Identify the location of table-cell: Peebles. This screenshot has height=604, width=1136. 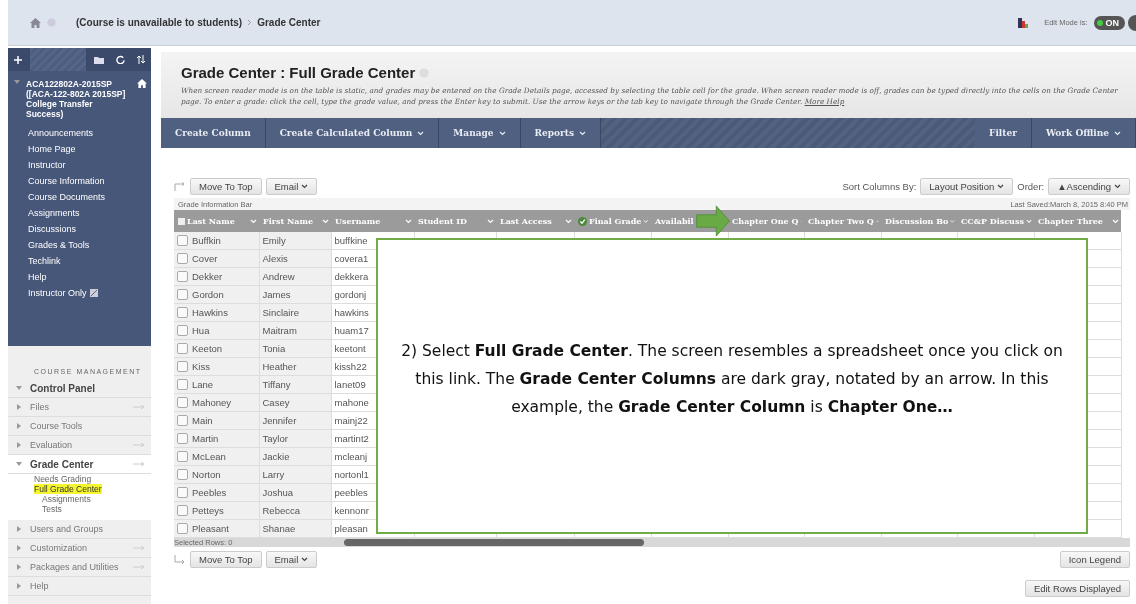
(209, 492).